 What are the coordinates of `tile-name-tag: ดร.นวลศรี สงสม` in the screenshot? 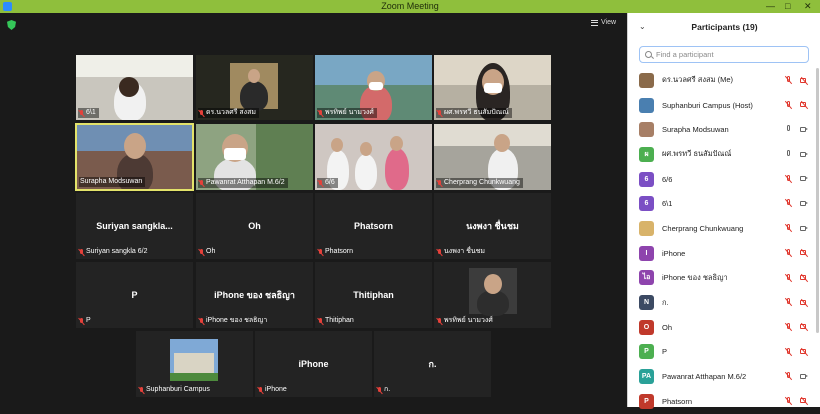 It's located at (228, 113).